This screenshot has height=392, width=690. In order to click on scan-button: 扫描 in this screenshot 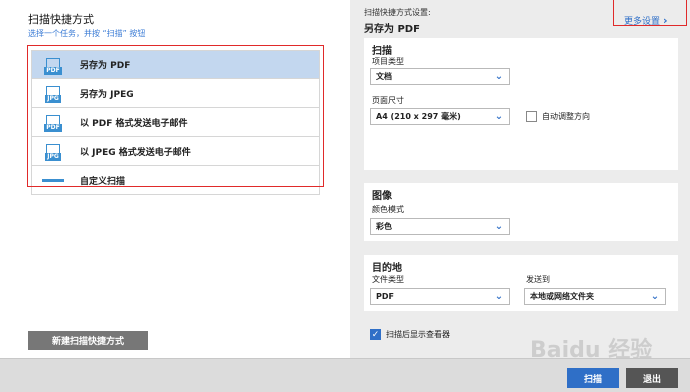, I will do `click(593, 378)`.